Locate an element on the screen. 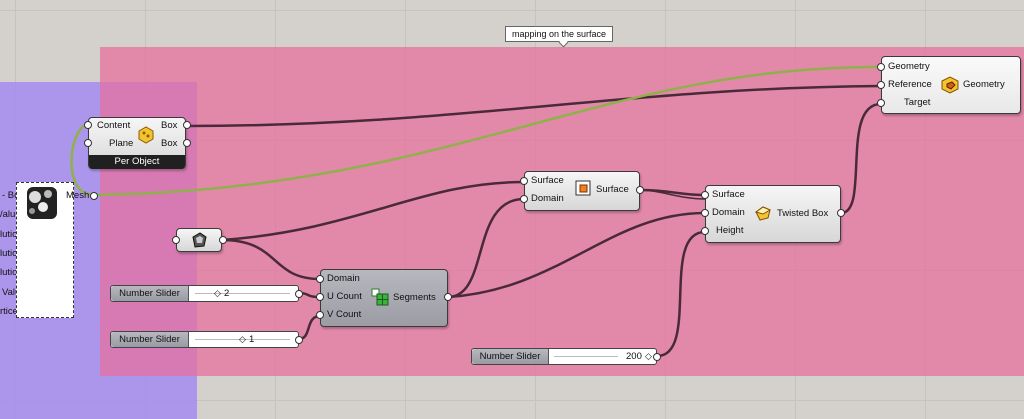 This screenshot has width=1024, height=419. geometry-input: Geometry is located at coordinates (909, 67).